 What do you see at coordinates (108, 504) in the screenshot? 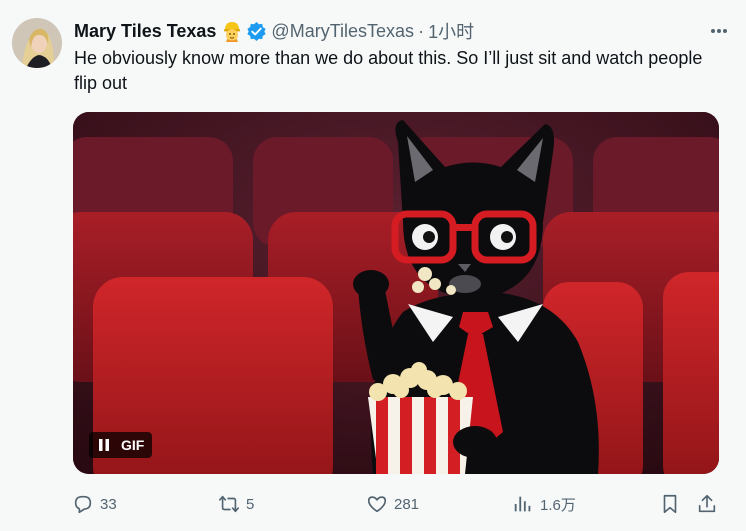
I see `reply-count: 33` at bounding box center [108, 504].